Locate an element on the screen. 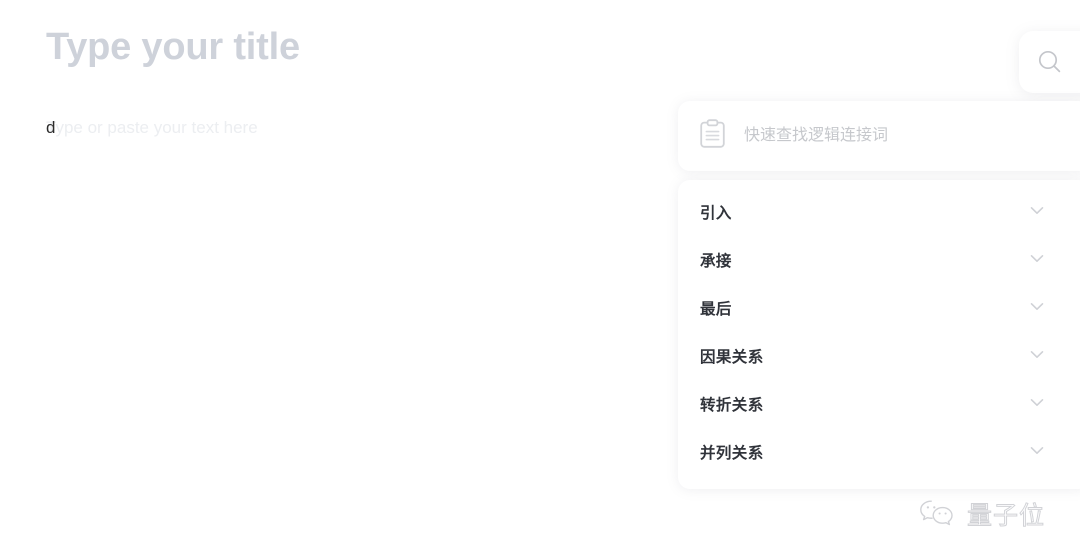 Image resolution: width=1080 pixels, height=556 pixels. clipboard-icon is located at coordinates (721, 136).